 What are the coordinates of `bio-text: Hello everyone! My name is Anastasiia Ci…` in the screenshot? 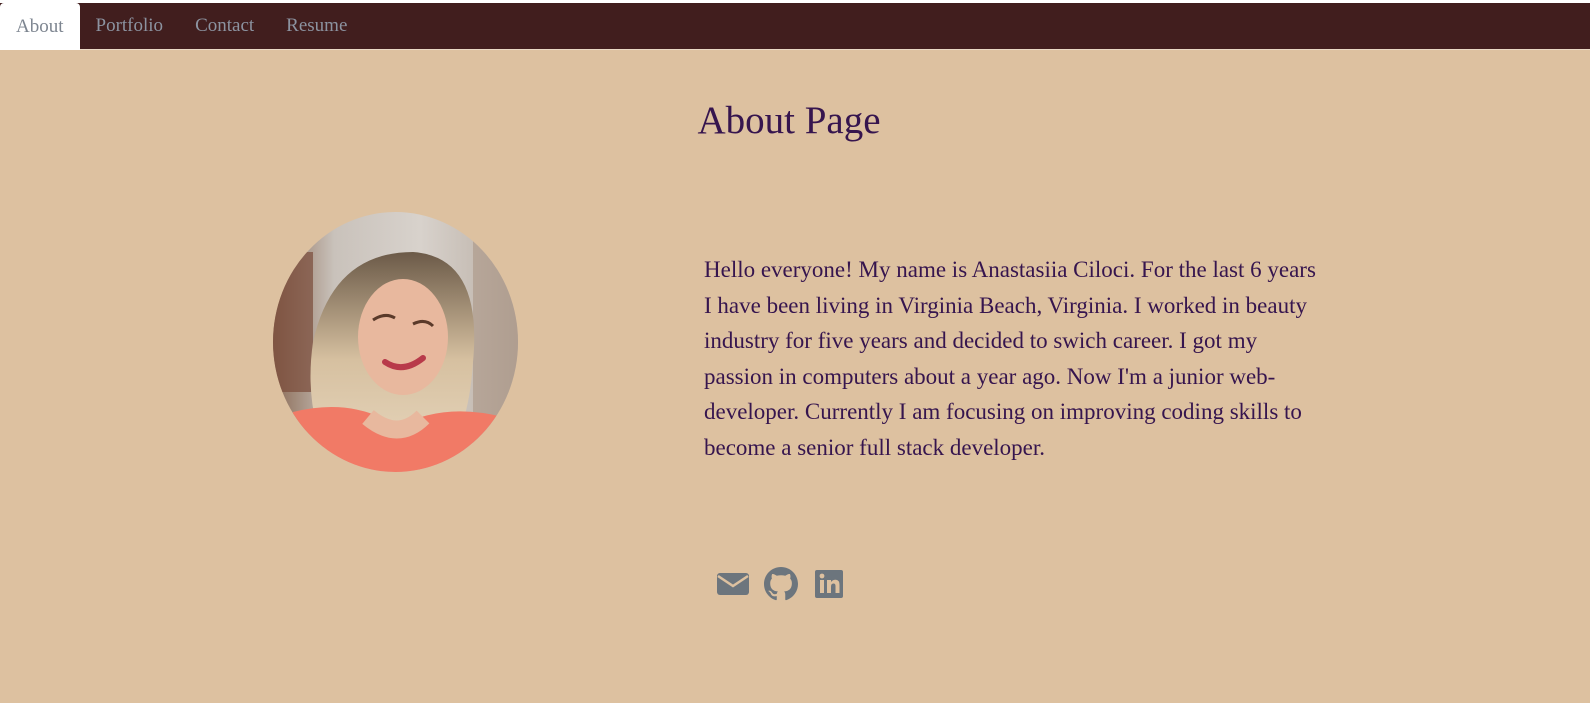 It's located at (1010, 358).